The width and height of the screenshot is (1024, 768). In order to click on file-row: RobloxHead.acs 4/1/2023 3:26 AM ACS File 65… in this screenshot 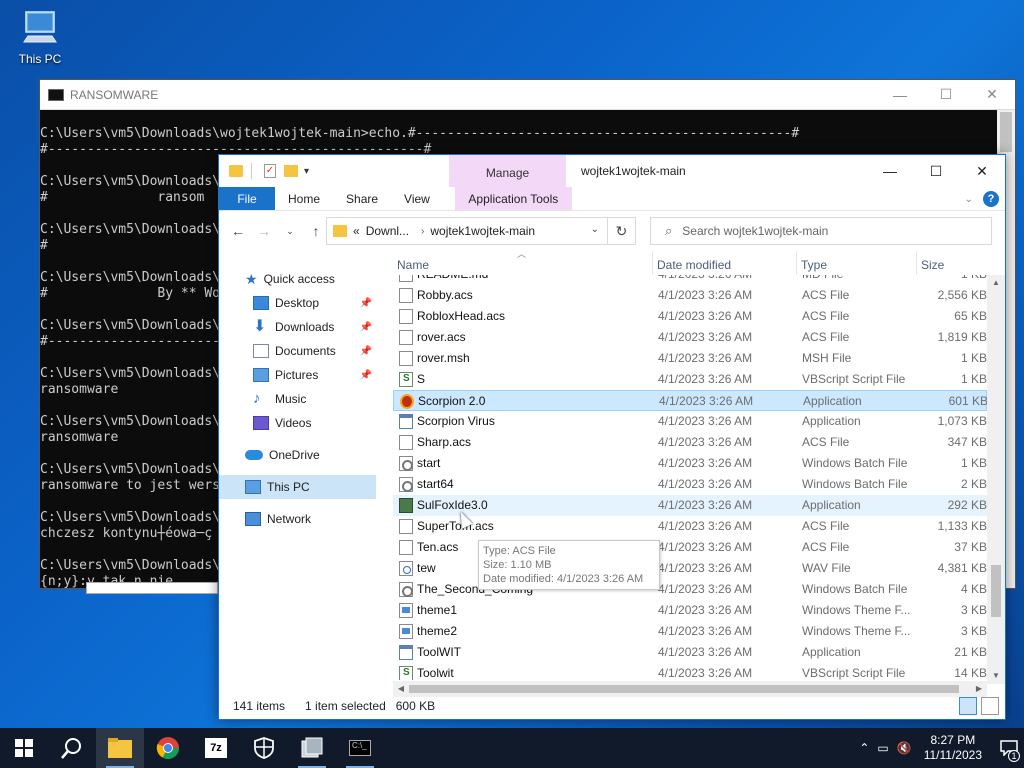, I will do `click(690, 316)`.